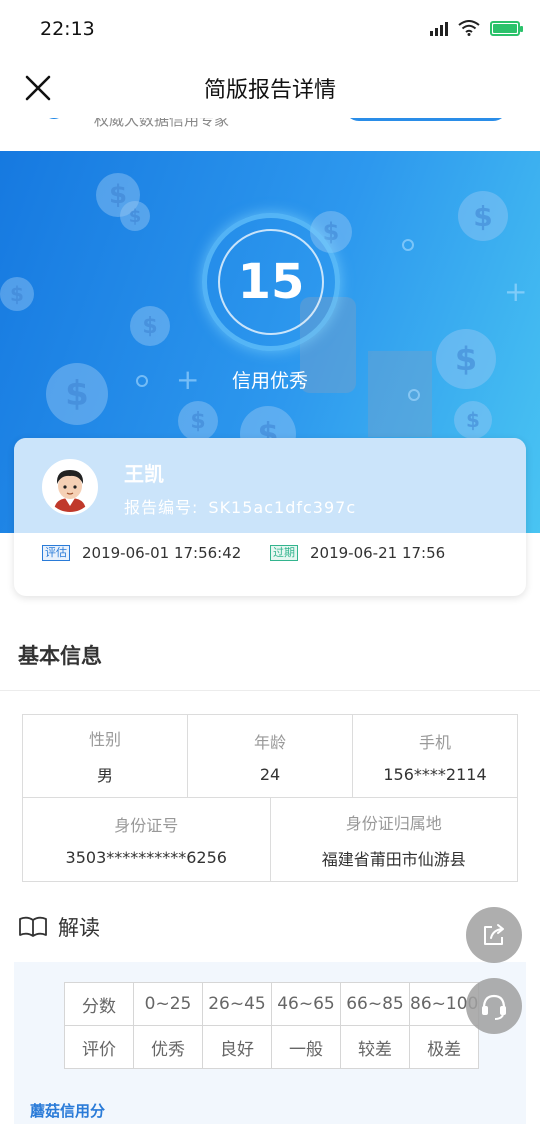 The width and height of the screenshot is (540, 1124). I want to click on report-number-label: 报告编号:, so click(161, 507).